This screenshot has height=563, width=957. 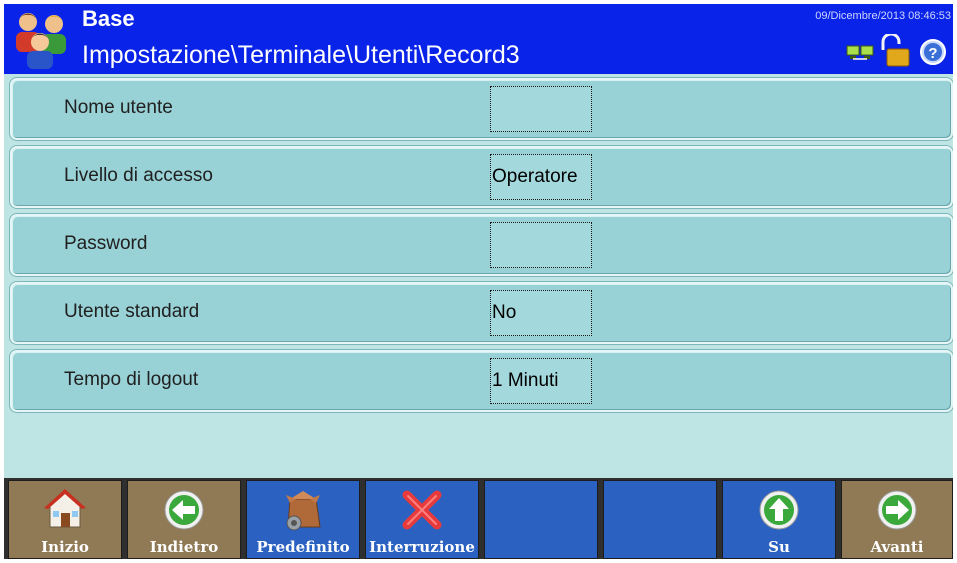 I want to click on setting-label: Nome utente, so click(x=118, y=107).